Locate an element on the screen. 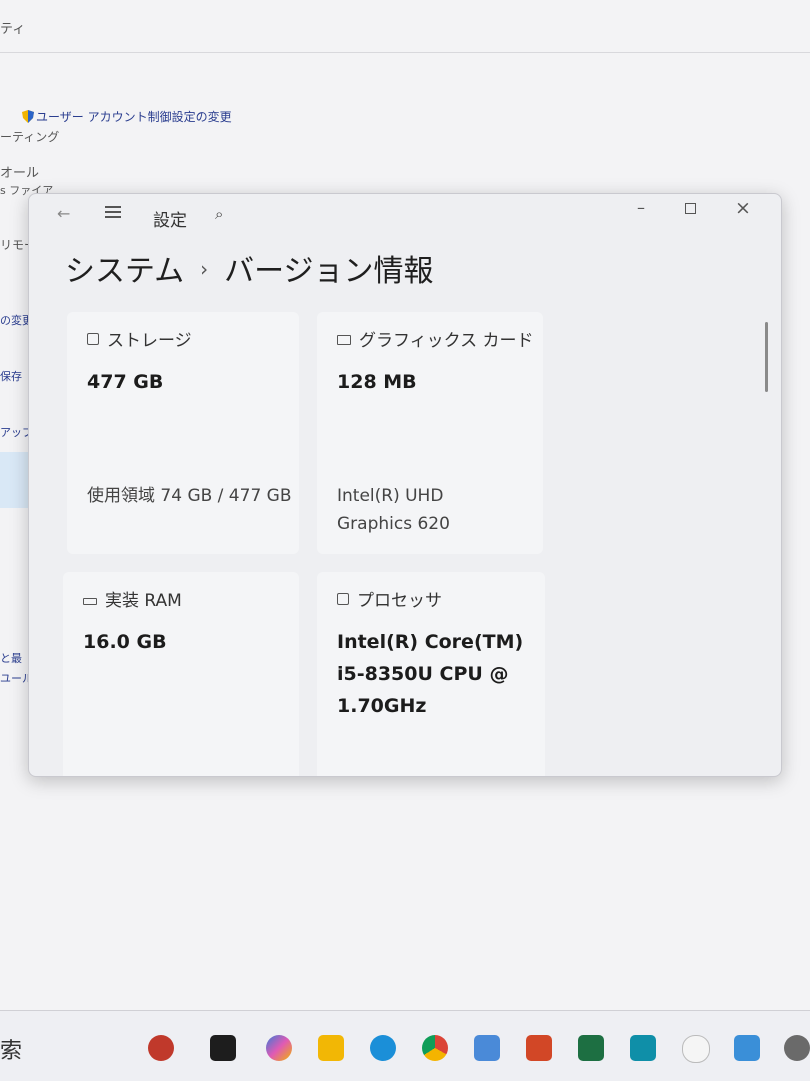 The height and width of the screenshot is (1081, 810). excel-icon is located at coordinates (591, 1048).